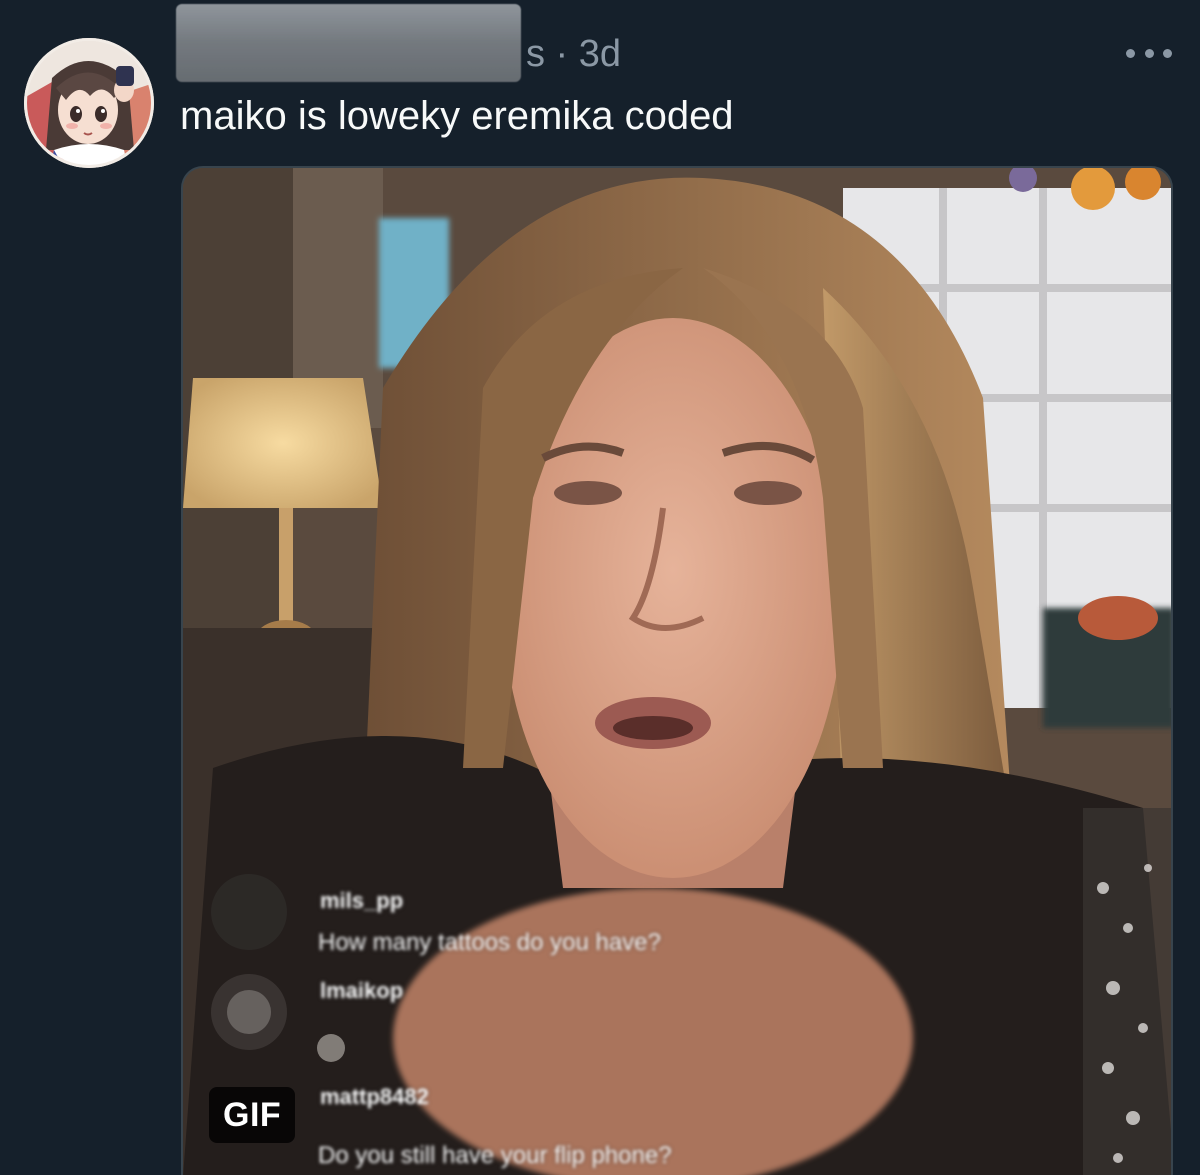  What do you see at coordinates (252, 1115) in the screenshot?
I see `gif-badge: GIF` at bounding box center [252, 1115].